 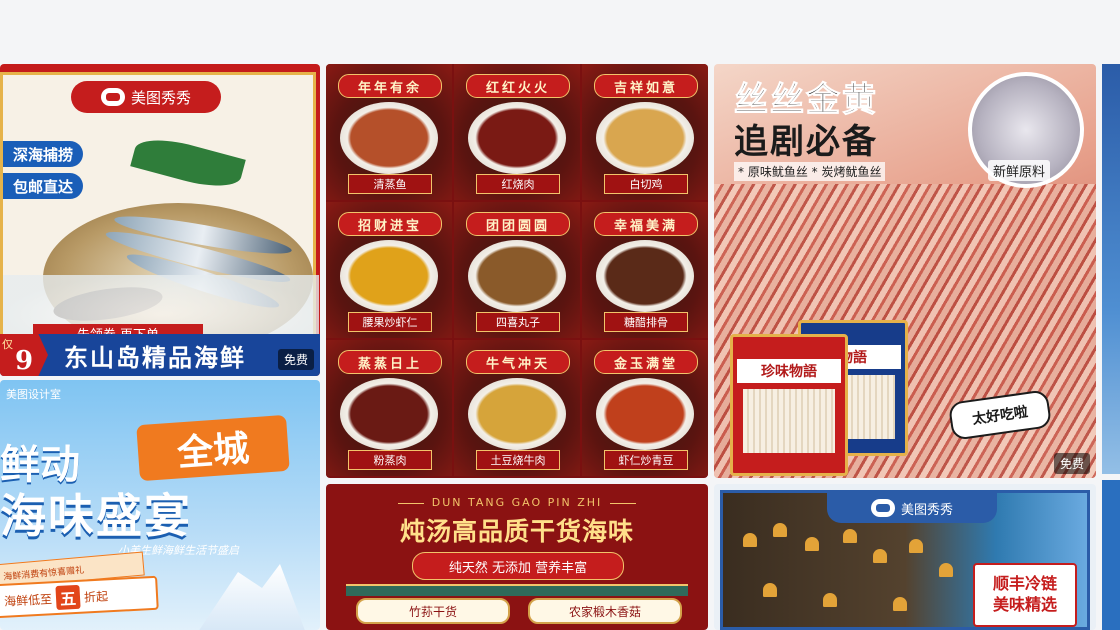 I want to click on product-label: 农家椴木香菇, so click(x=605, y=611).